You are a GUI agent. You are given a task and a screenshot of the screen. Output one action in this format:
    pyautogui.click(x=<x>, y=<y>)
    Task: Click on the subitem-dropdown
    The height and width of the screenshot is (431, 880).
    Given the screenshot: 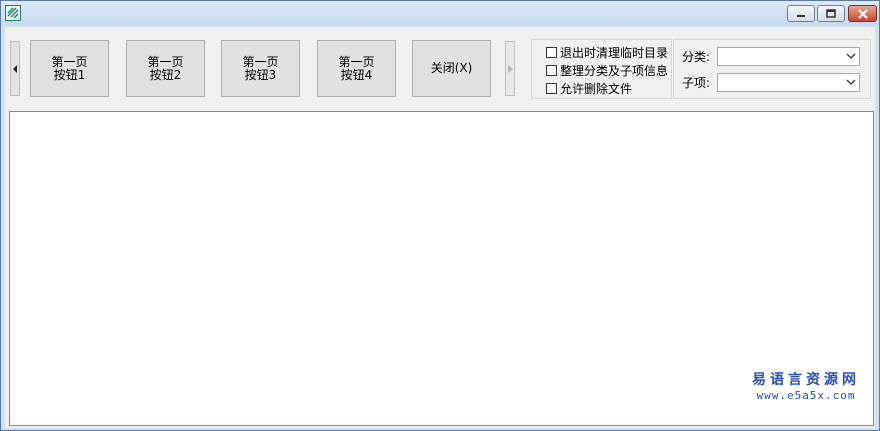 What is the action you would take?
    pyautogui.click(x=788, y=82)
    